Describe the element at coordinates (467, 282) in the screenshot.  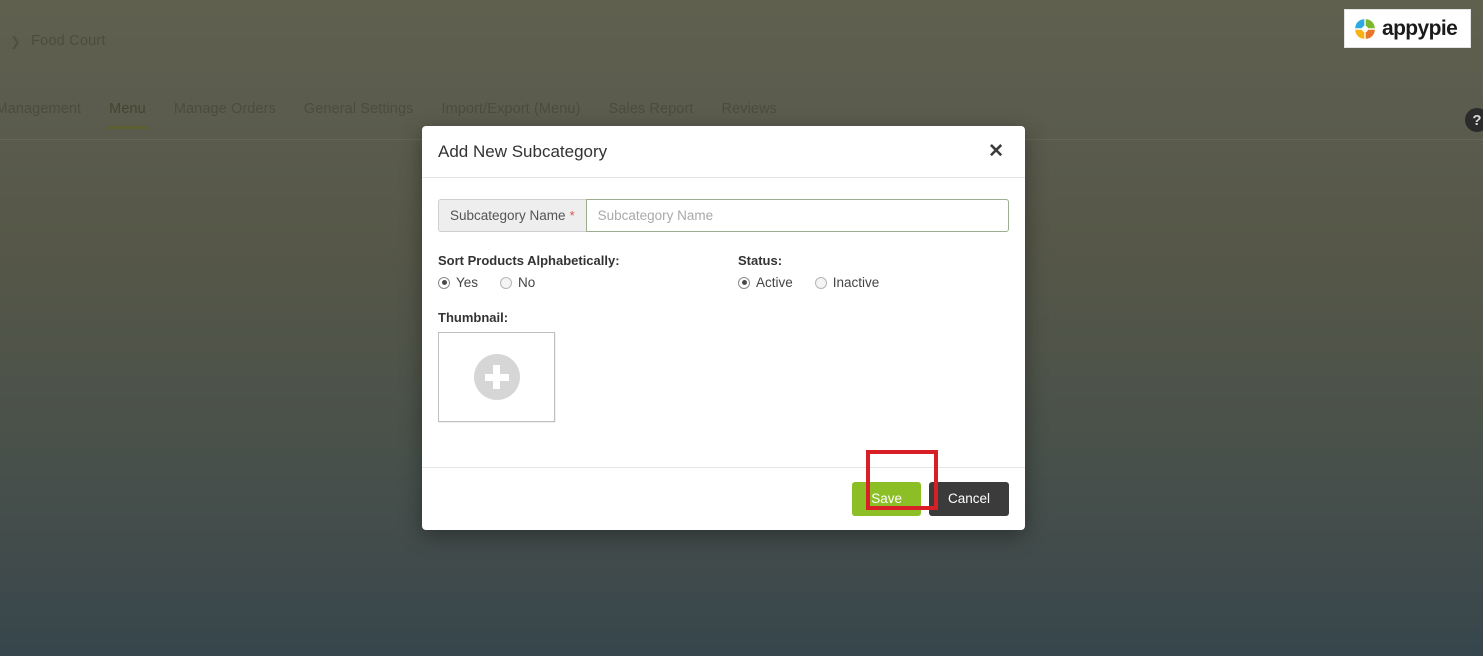
I see `sort-option-yes-label: Yes` at that location.